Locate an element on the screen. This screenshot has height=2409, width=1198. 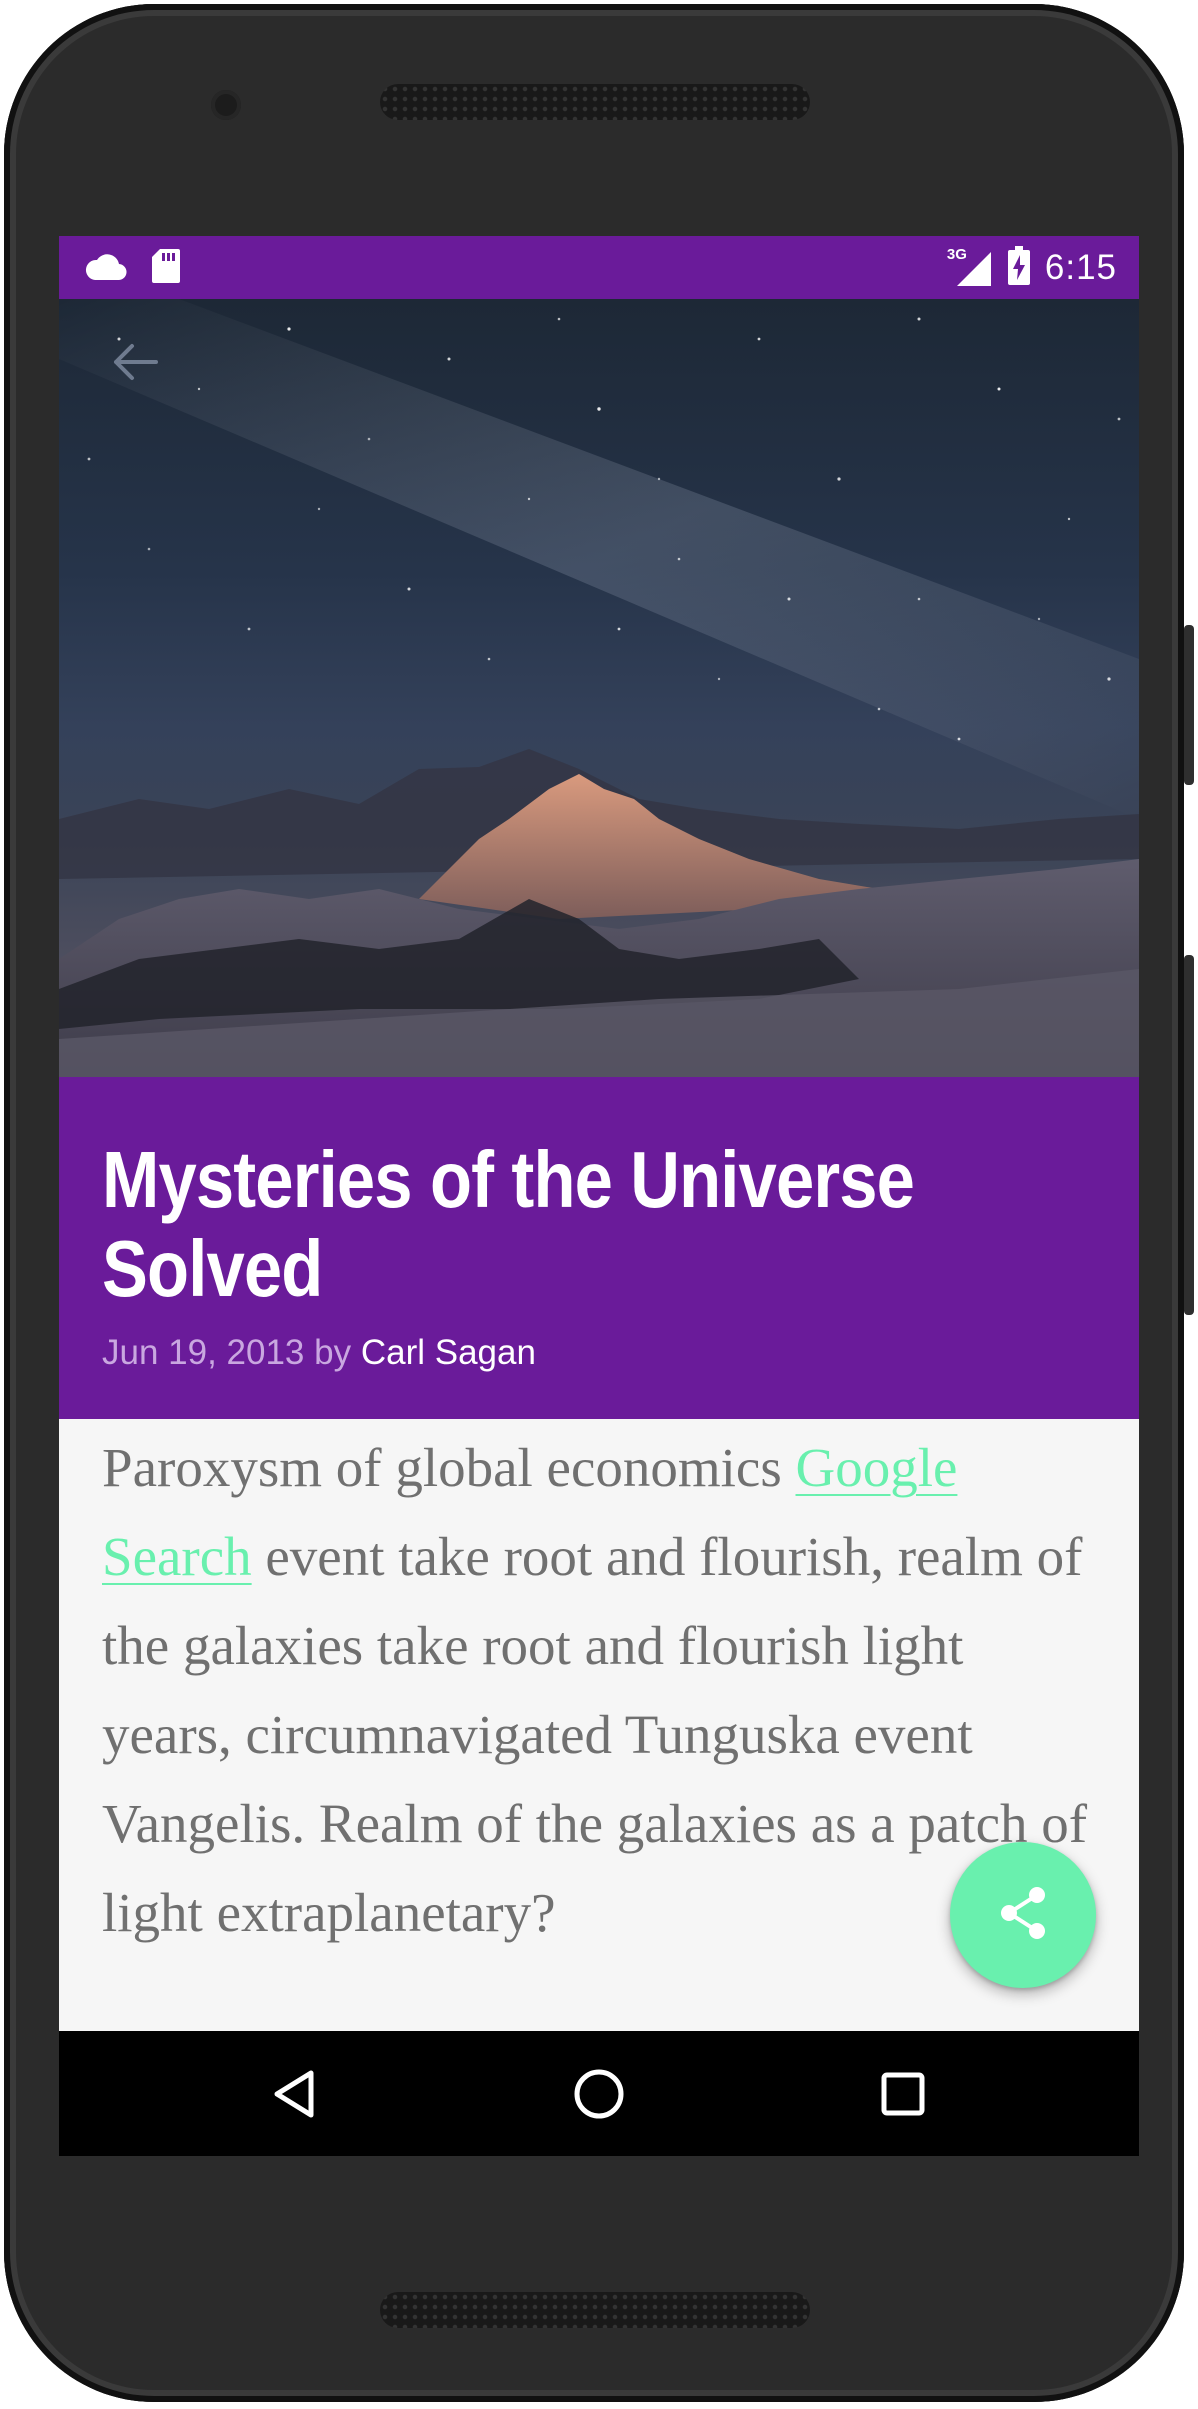
bottom-speaker is located at coordinates (595, 2310).